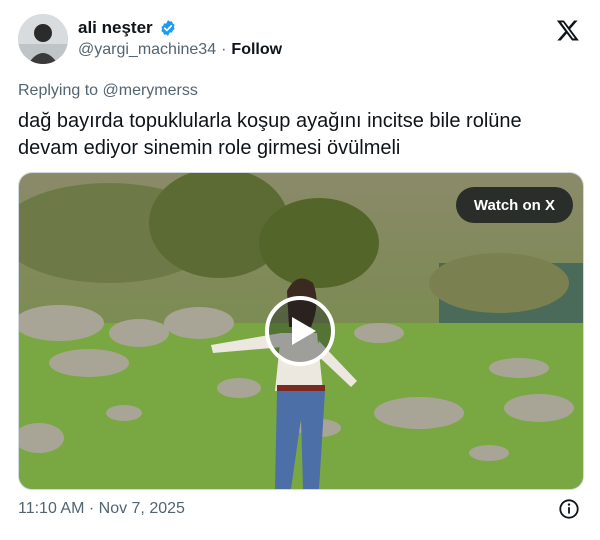 The image size is (600, 540). I want to click on info-icon, so click(569, 509).